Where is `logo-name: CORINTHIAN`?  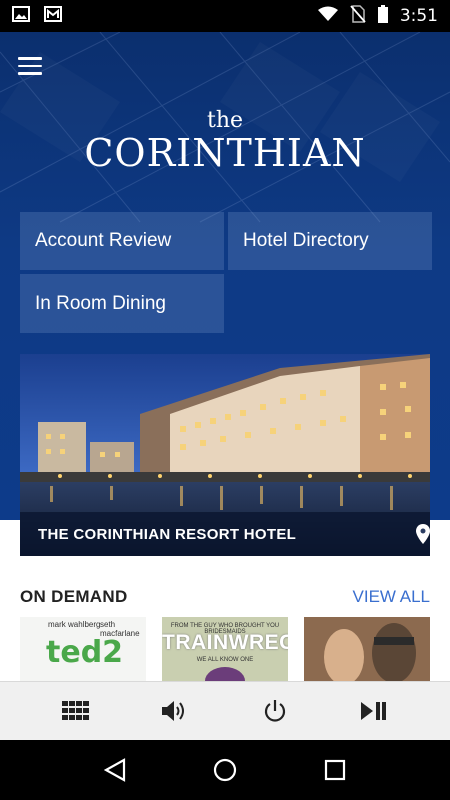
logo-name: CORINTHIAN is located at coordinates (225, 153).